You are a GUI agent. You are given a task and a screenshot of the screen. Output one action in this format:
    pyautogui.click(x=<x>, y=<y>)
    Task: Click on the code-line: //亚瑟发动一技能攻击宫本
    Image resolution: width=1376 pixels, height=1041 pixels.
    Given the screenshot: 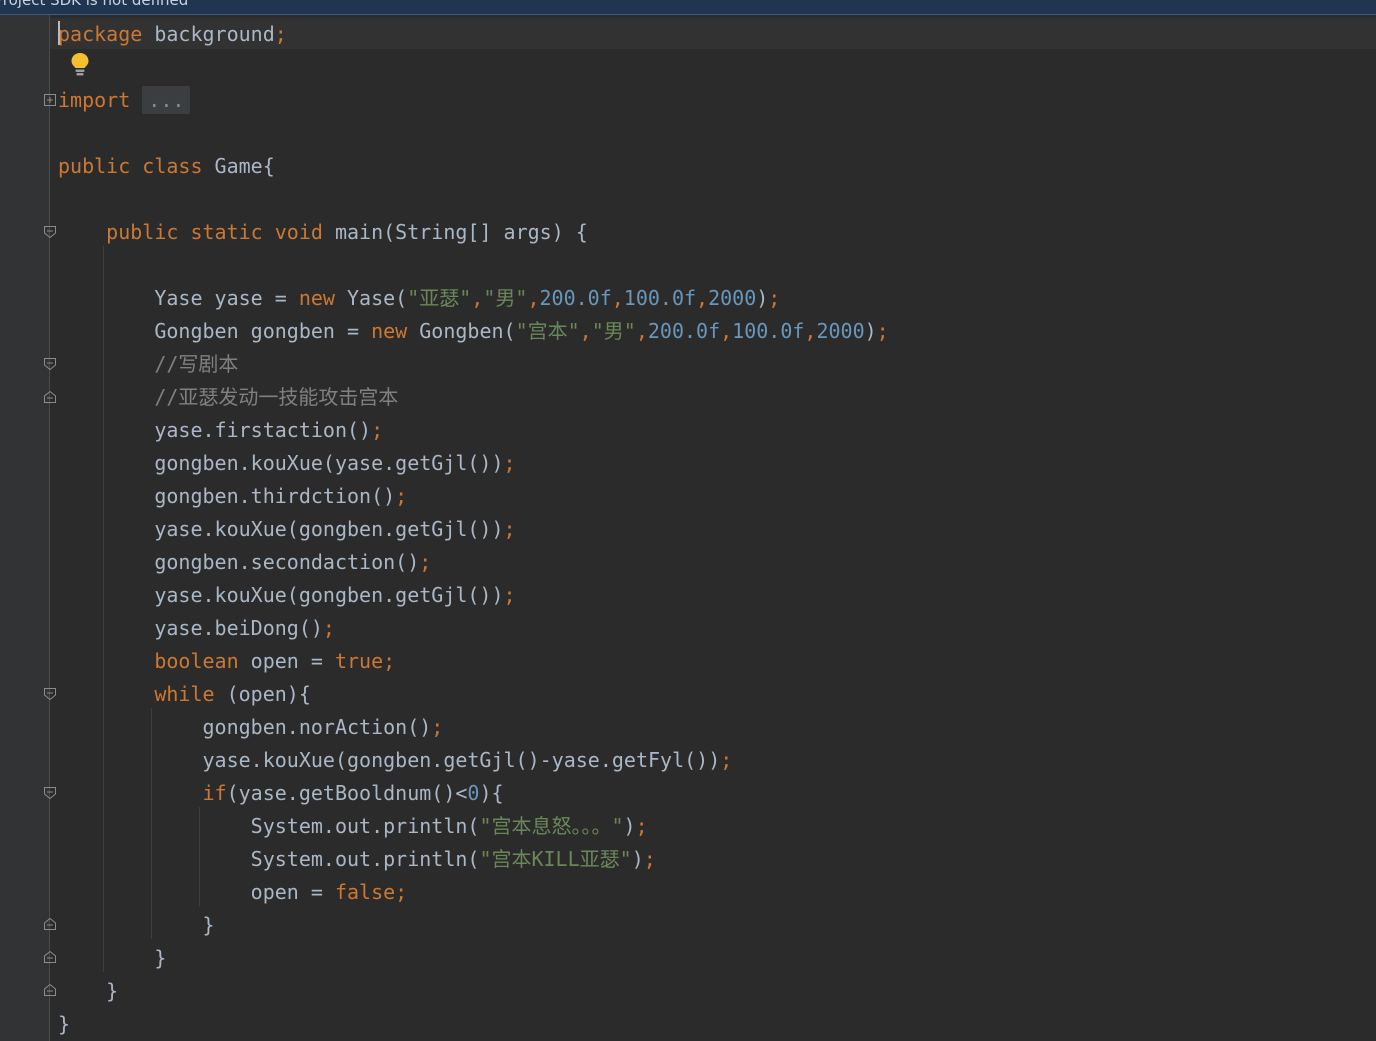 What is the action you would take?
    pyautogui.click(x=473, y=397)
    